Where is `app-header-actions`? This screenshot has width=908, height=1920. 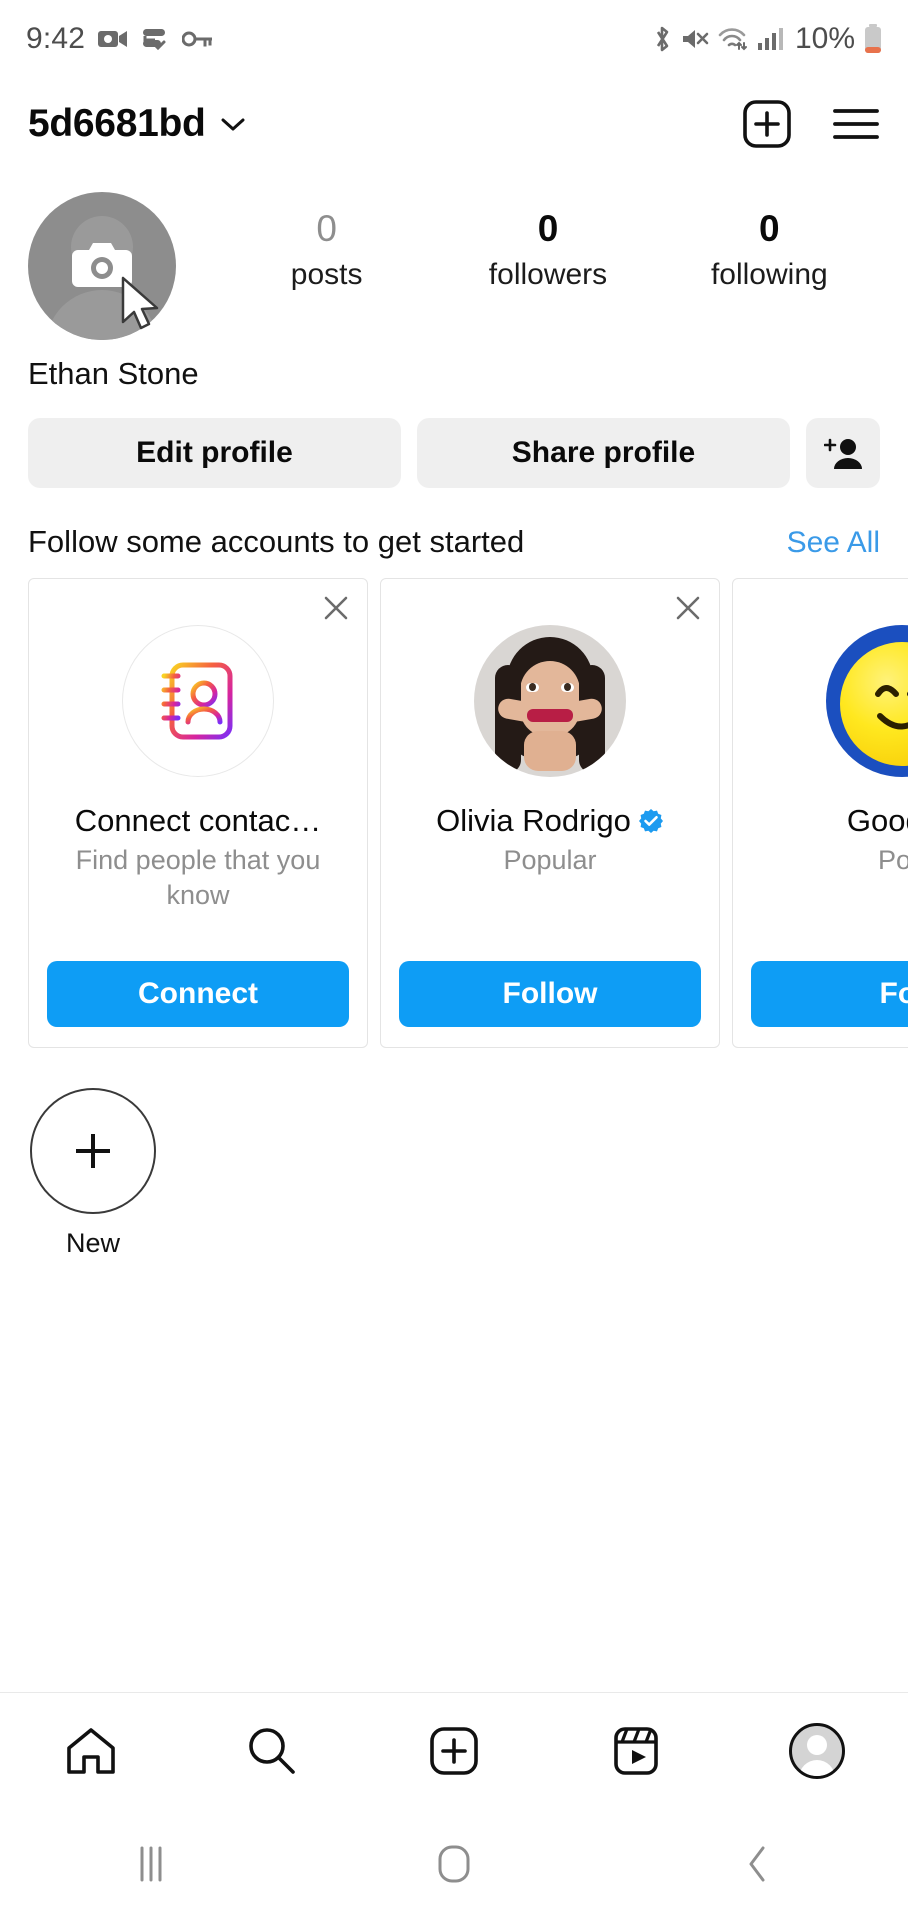
app-header-actions is located at coordinates (811, 124).